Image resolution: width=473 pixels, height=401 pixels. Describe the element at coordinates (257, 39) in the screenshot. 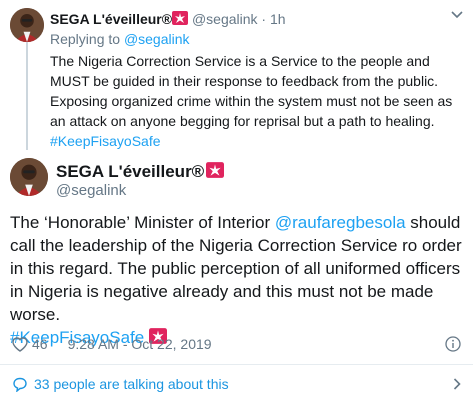

I see `replying-to-line: Replying to @segalink` at that location.